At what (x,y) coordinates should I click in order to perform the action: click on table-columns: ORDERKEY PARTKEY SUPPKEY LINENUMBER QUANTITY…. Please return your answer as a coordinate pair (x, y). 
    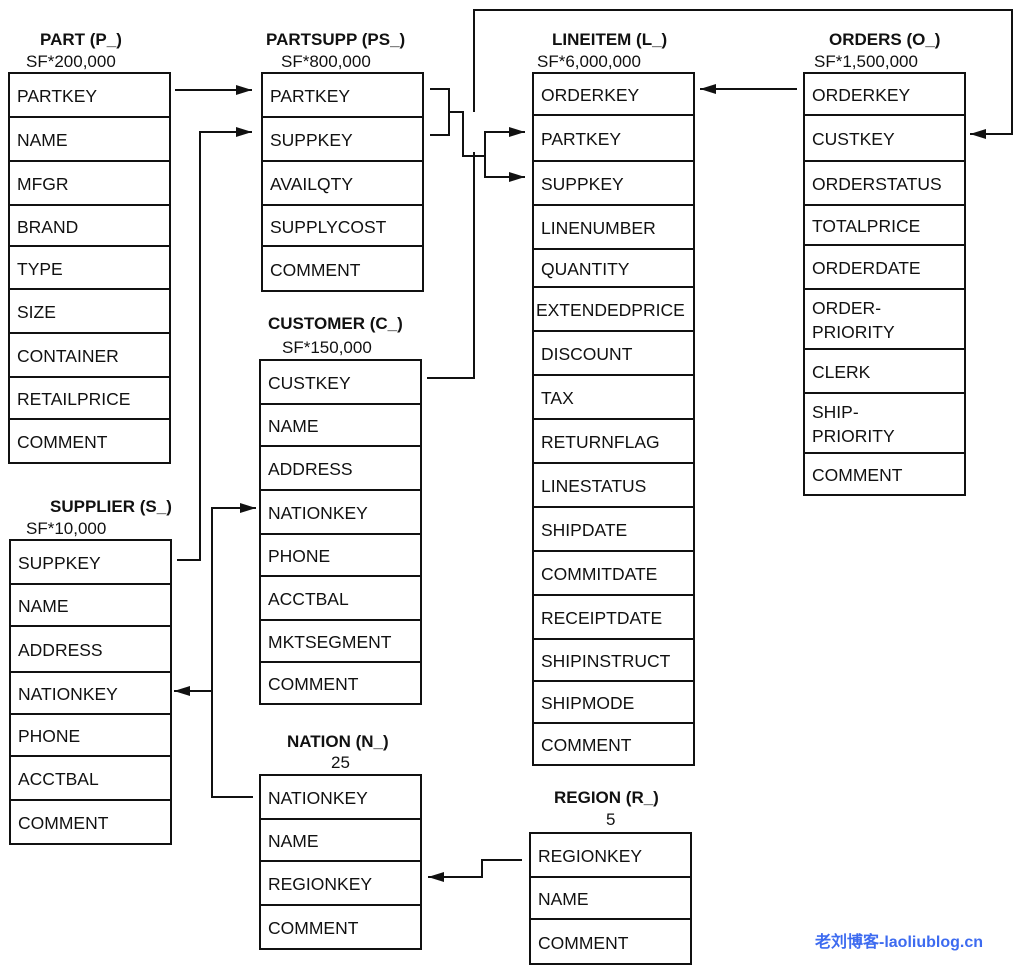
    Looking at the image, I should click on (613, 419).